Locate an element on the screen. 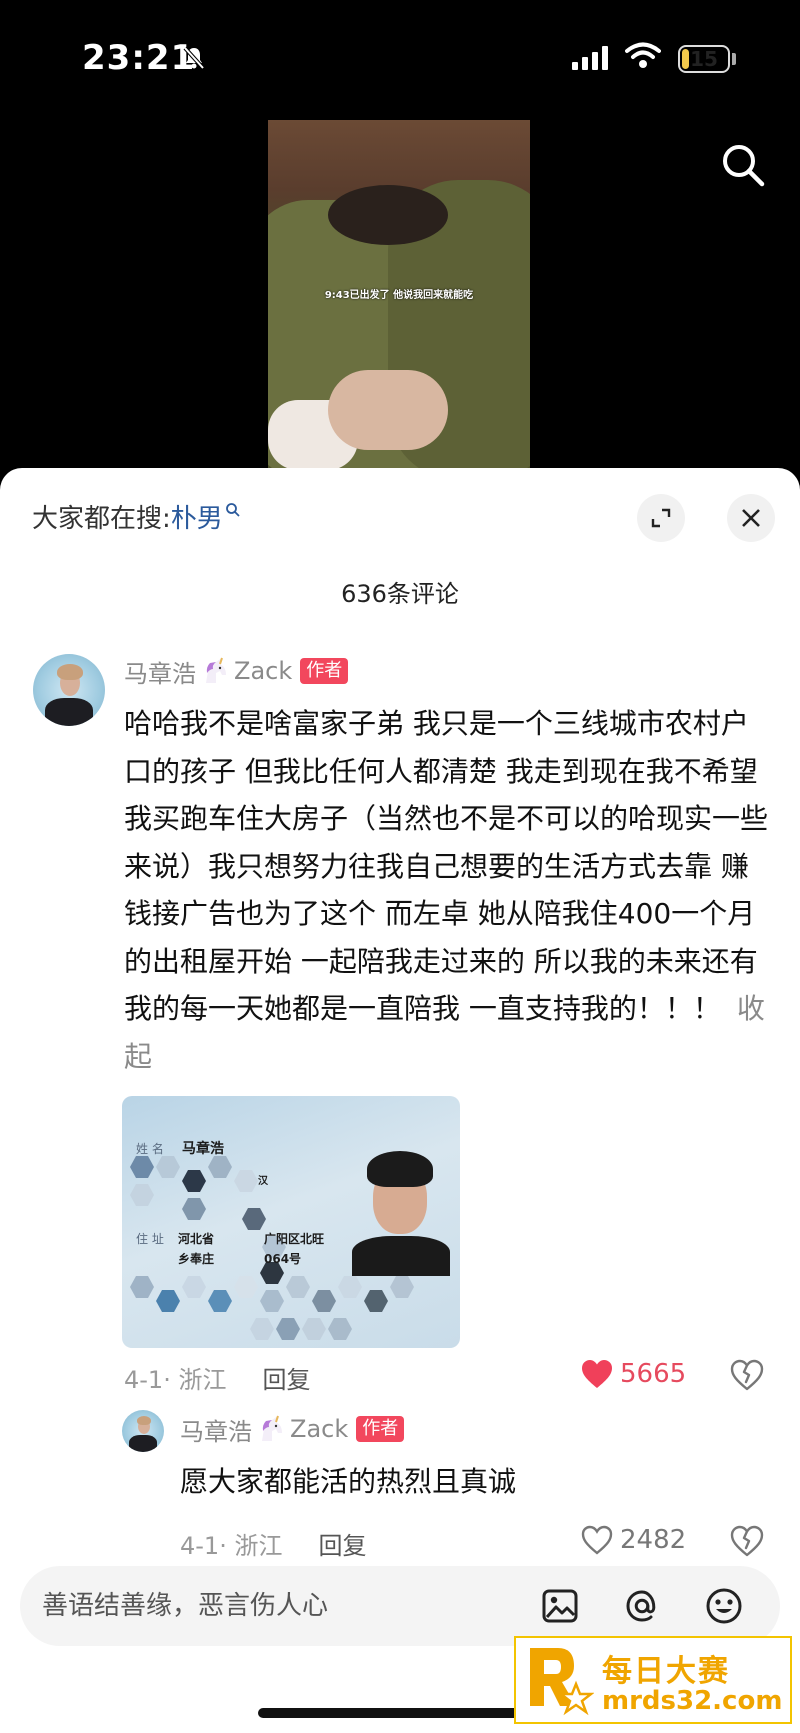 The height and width of the screenshot is (1733, 800). comment-header: 马章浩 Zack 作者 is located at coordinates (236, 671).